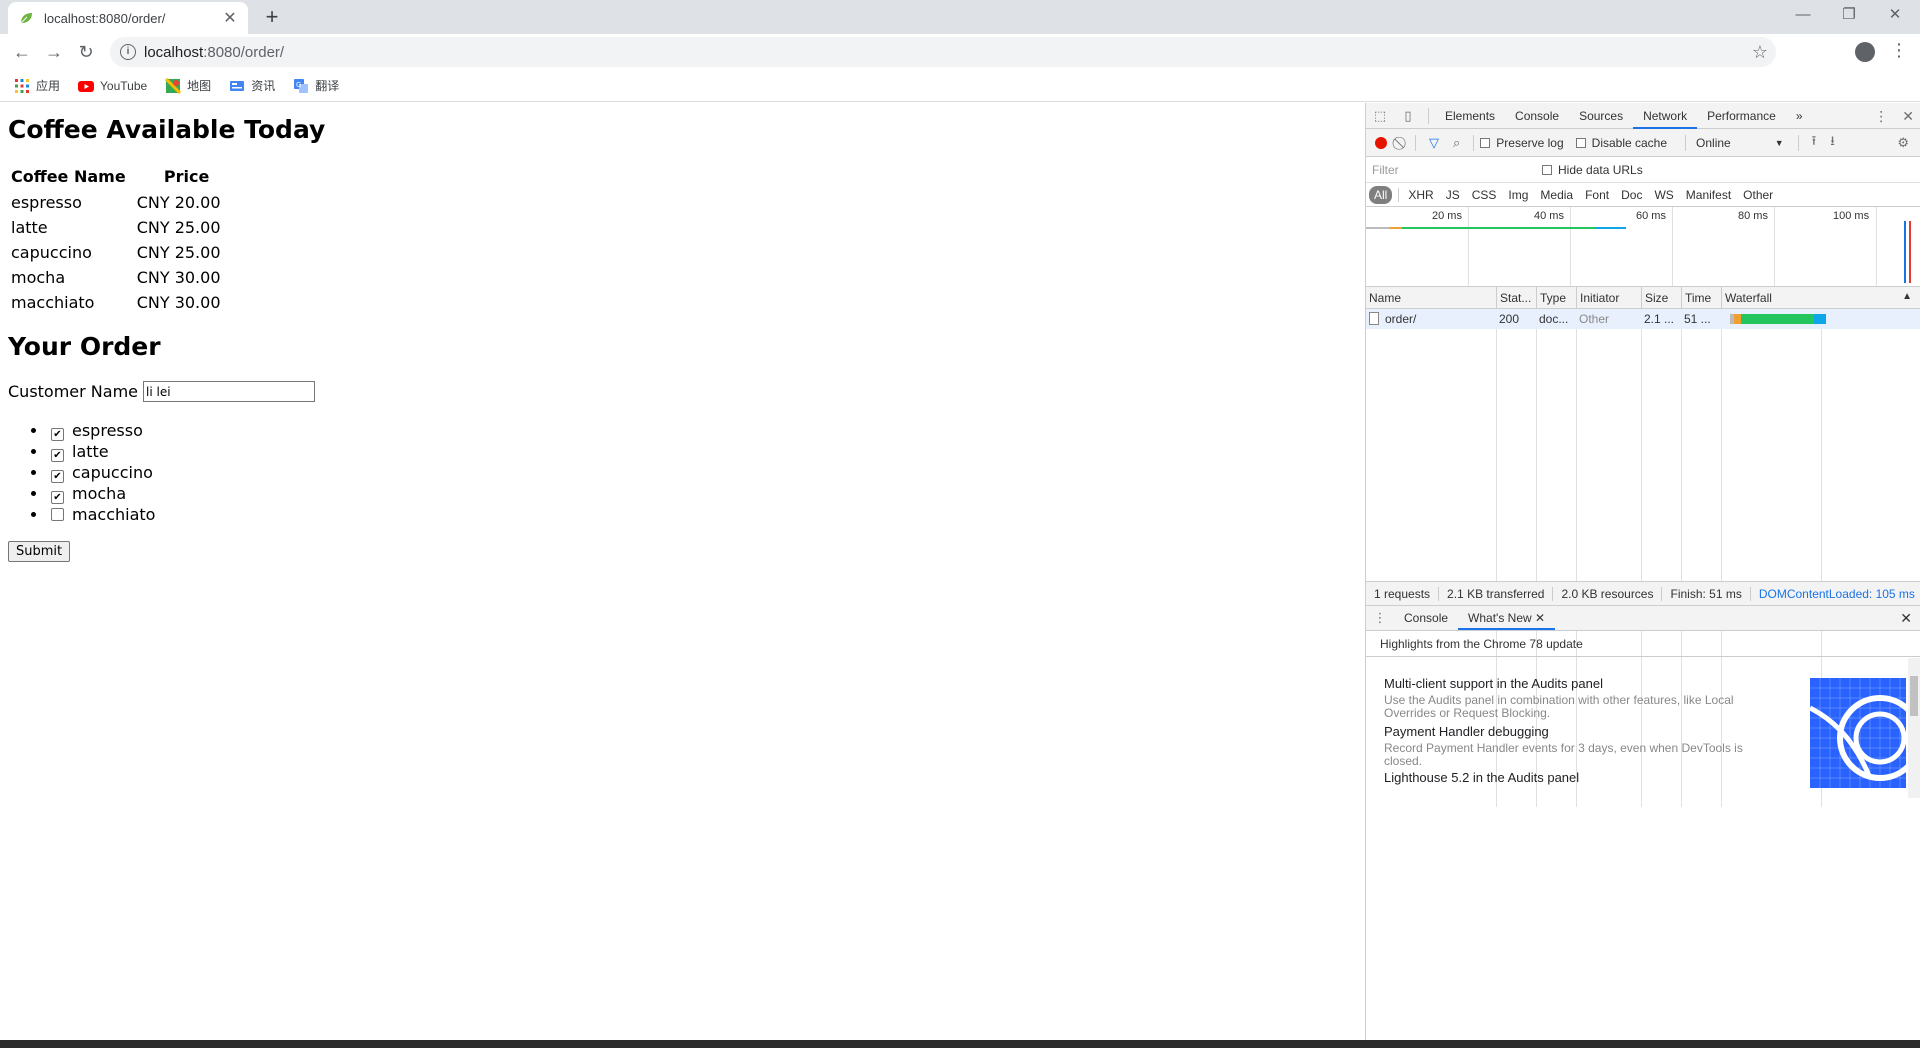  Describe the element at coordinates (173, 85) in the screenshot. I see `maps-icon` at that location.